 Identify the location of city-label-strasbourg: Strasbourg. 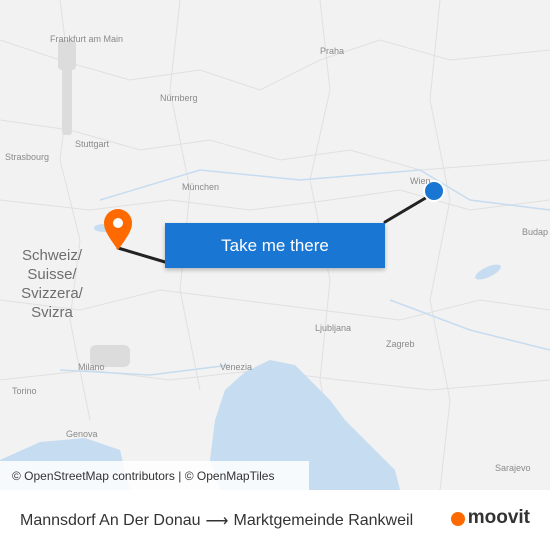
(27, 157).